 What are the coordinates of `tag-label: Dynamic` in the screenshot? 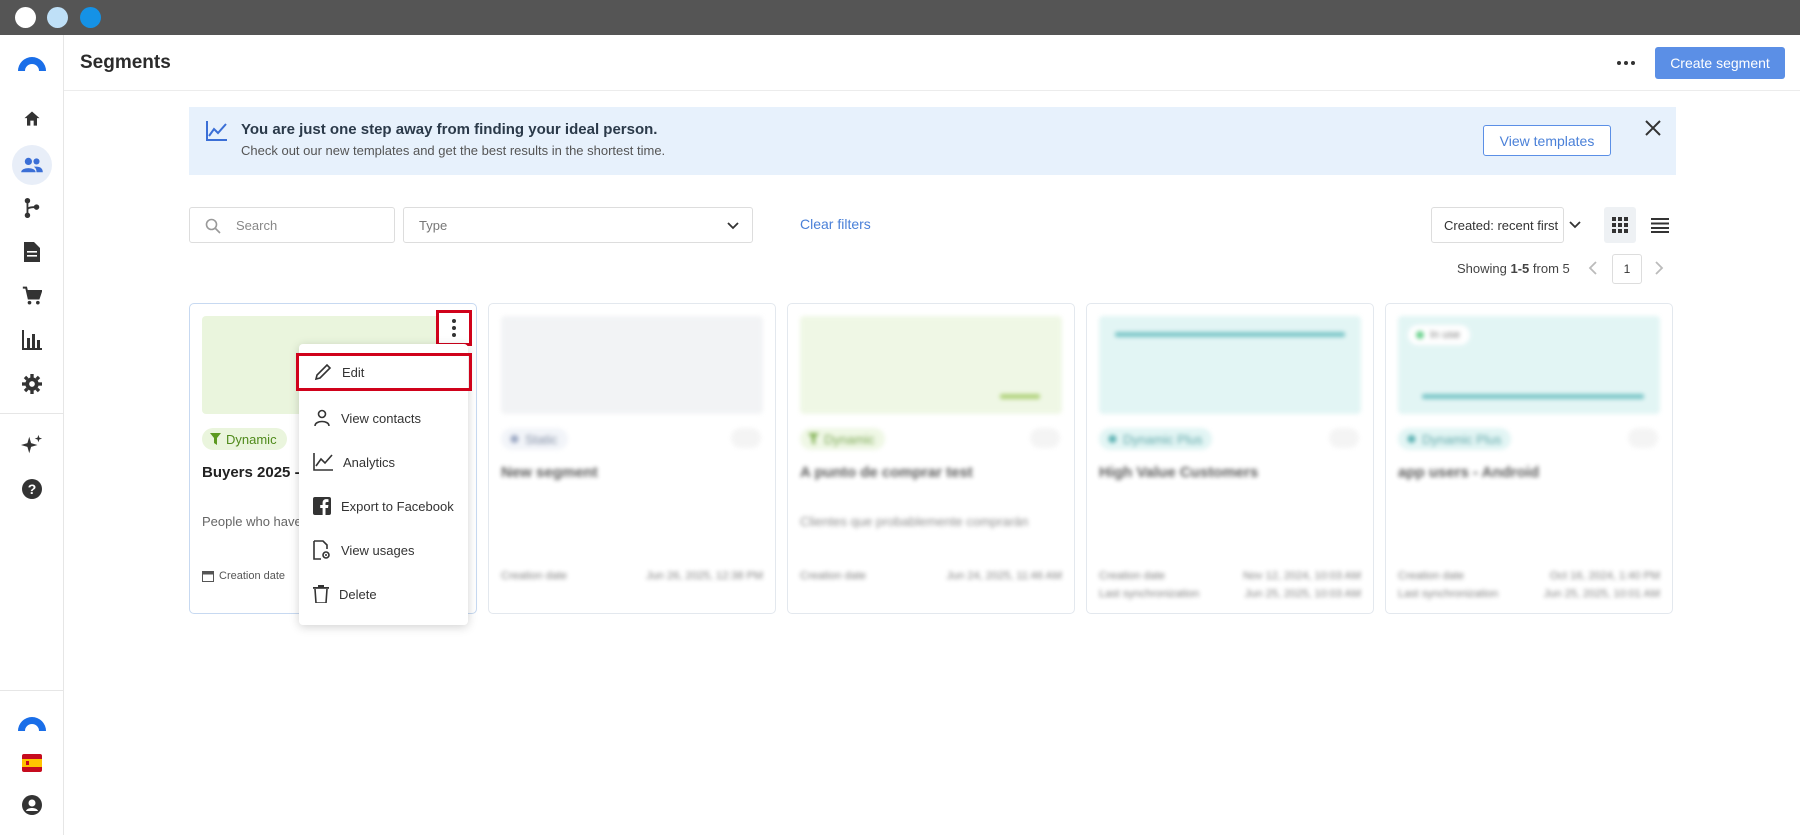 It's located at (251, 439).